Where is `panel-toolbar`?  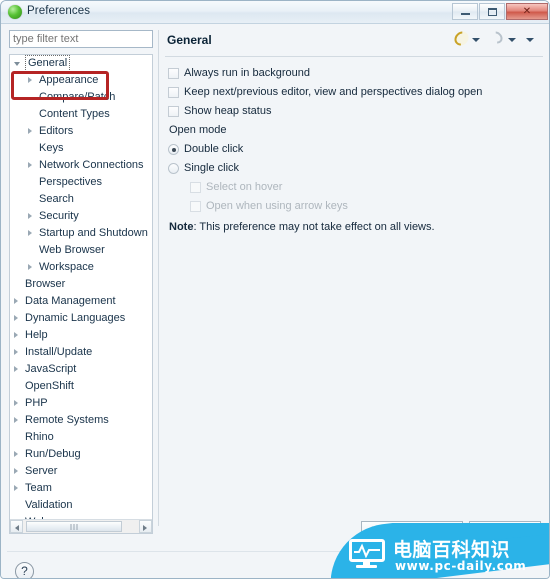 panel-toolbar is located at coordinates (497, 38).